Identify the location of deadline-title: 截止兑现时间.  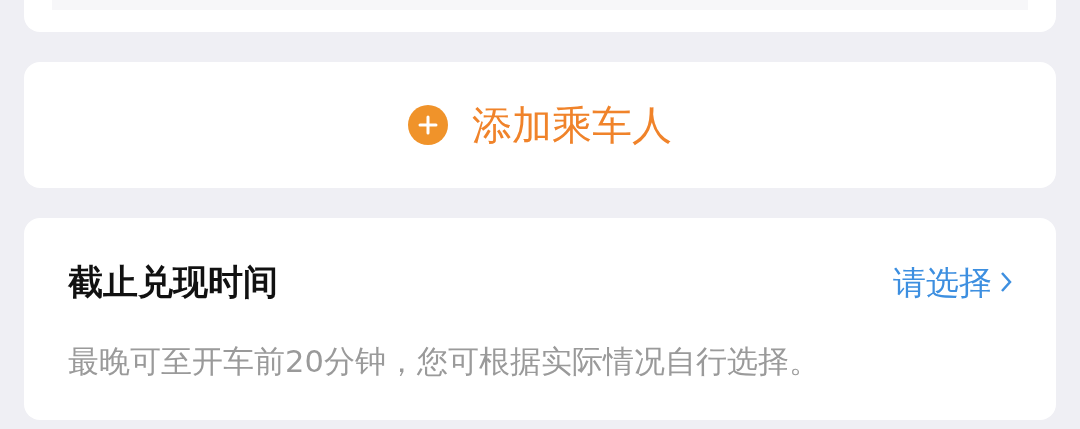
(173, 282).